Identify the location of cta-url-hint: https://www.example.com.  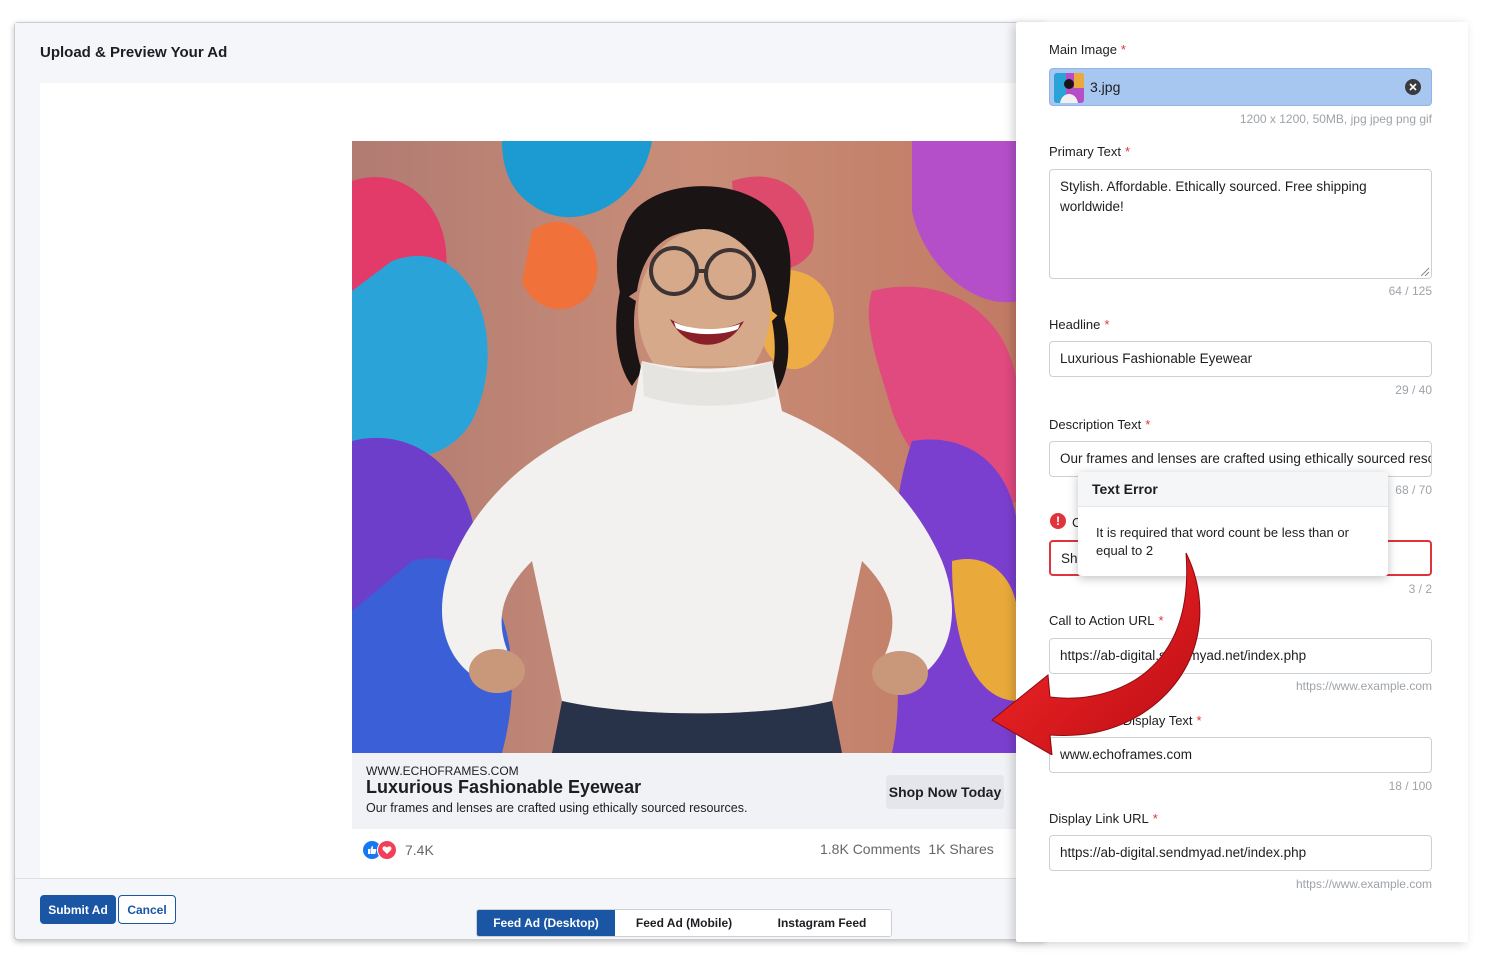
(1363, 686).